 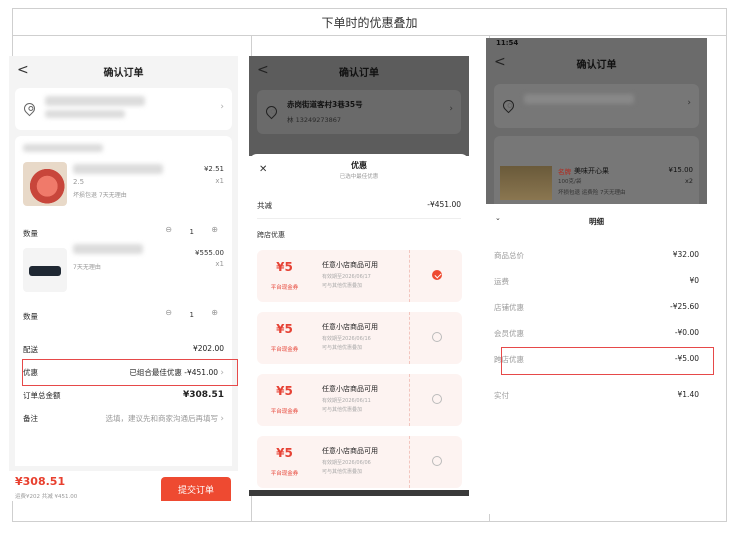 I want to click on item1-qty: x1, so click(x=219, y=181).